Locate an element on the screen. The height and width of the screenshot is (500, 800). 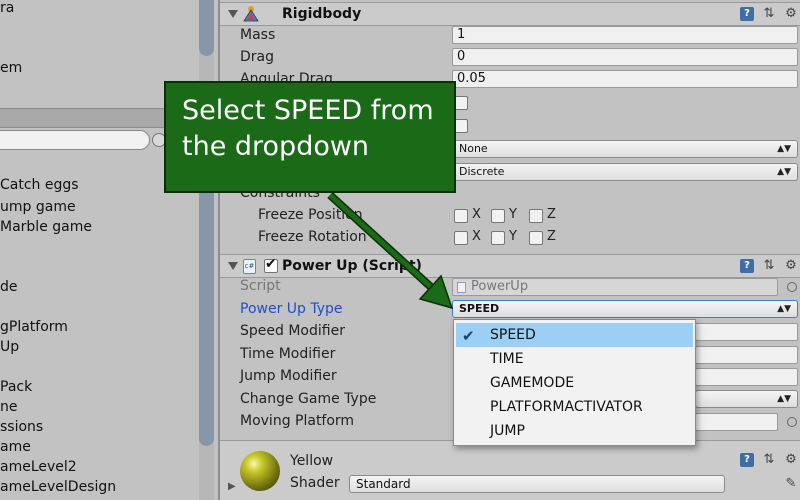
script-icon: c# is located at coordinates (249, 266).